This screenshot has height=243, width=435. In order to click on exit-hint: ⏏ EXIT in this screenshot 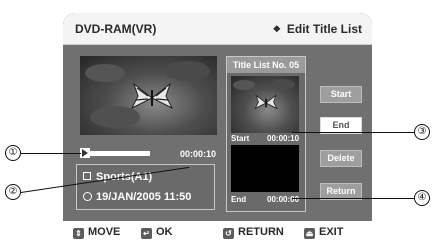, I will do `click(324, 232)`.